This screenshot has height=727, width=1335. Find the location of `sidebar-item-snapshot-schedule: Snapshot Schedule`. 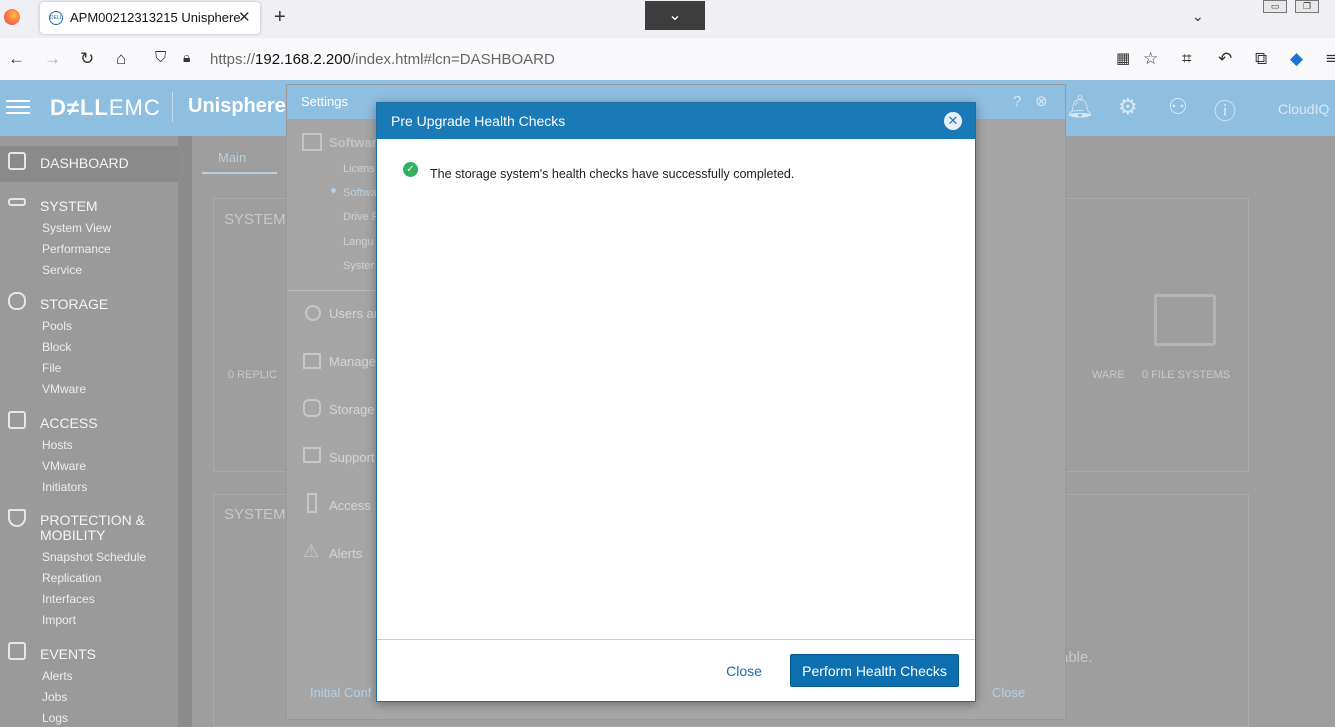

sidebar-item-snapshot-schedule: Snapshot Schedule is located at coordinates (94, 557).